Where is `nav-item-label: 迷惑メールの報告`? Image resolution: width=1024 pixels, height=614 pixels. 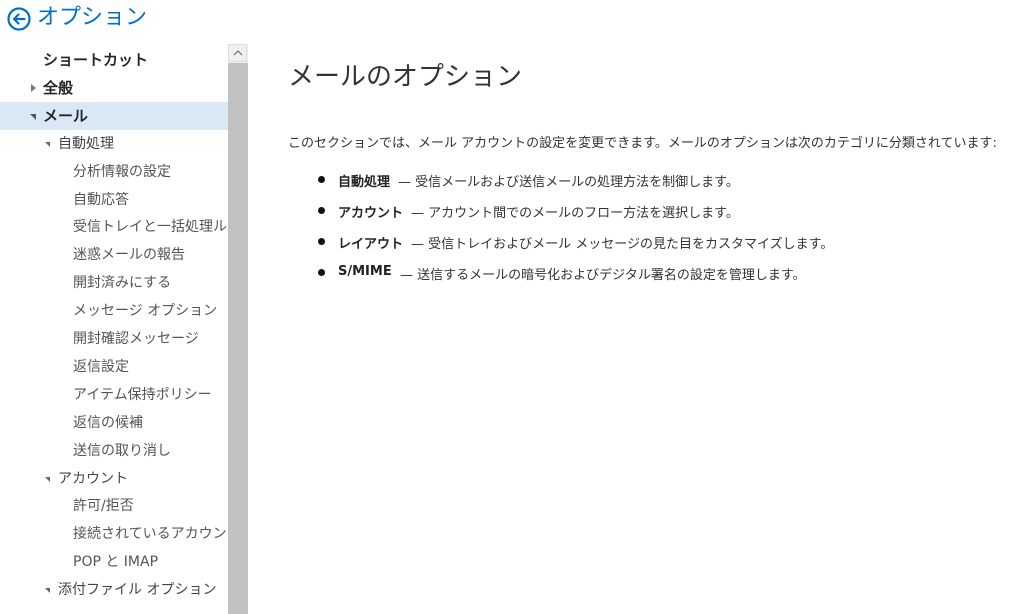 nav-item-label: 迷惑メールの報告 is located at coordinates (129, 255).